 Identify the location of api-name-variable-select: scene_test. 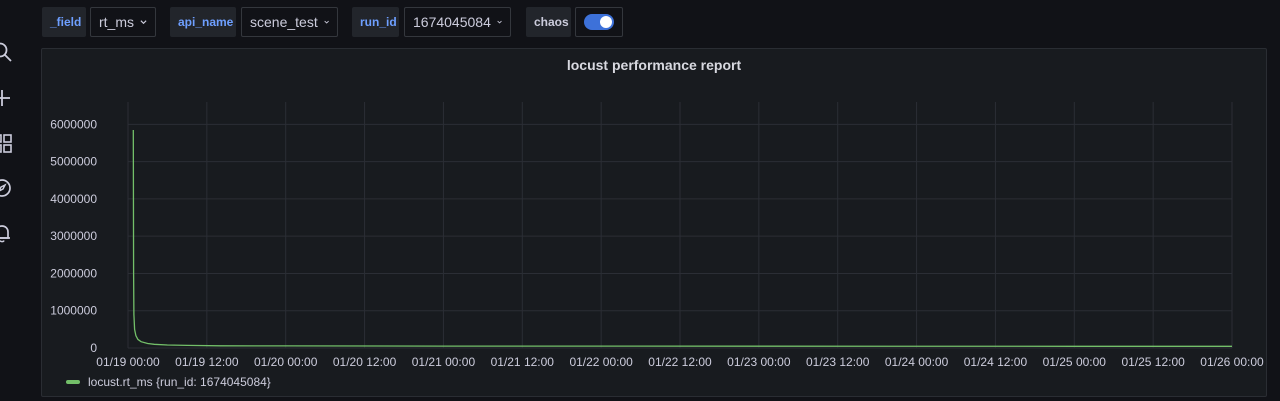
(289, 22).